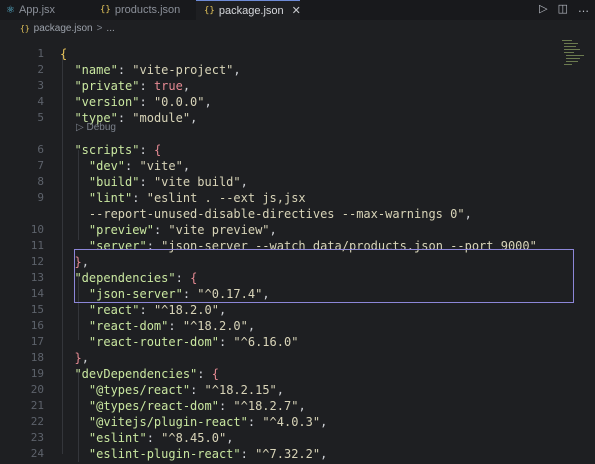 Image resolution: width=595 pixels, height=464 pixels. I want to click on line-code: },, so click(74, 358).